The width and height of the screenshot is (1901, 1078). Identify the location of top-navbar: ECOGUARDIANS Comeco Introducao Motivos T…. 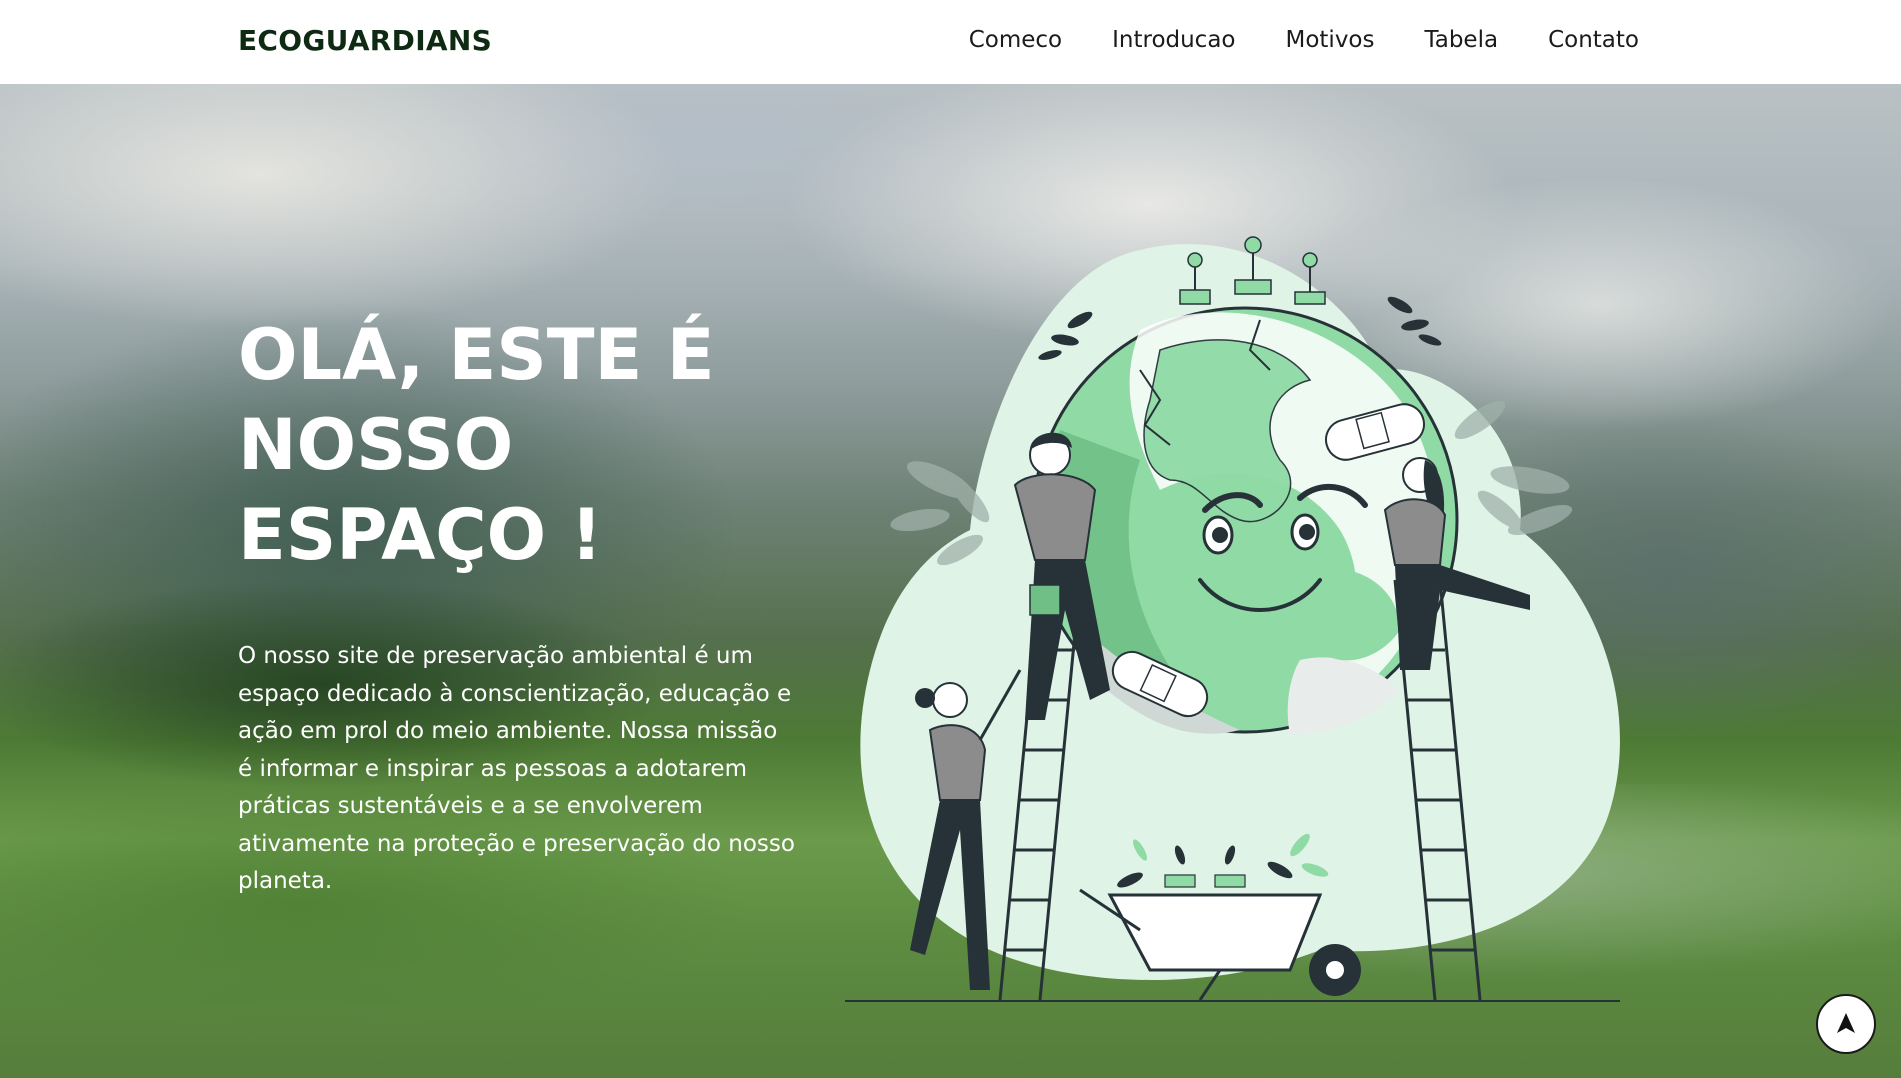
(950, 42).